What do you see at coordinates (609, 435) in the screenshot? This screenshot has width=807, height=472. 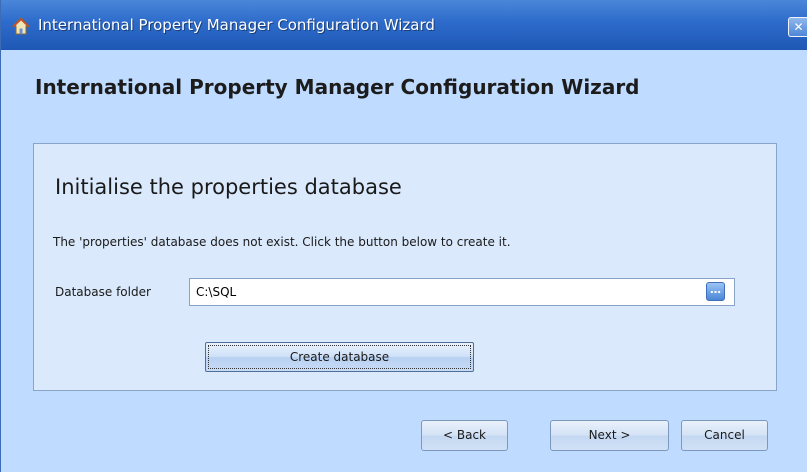 I see `next-button: Next >` at bounding box center [609, 435].